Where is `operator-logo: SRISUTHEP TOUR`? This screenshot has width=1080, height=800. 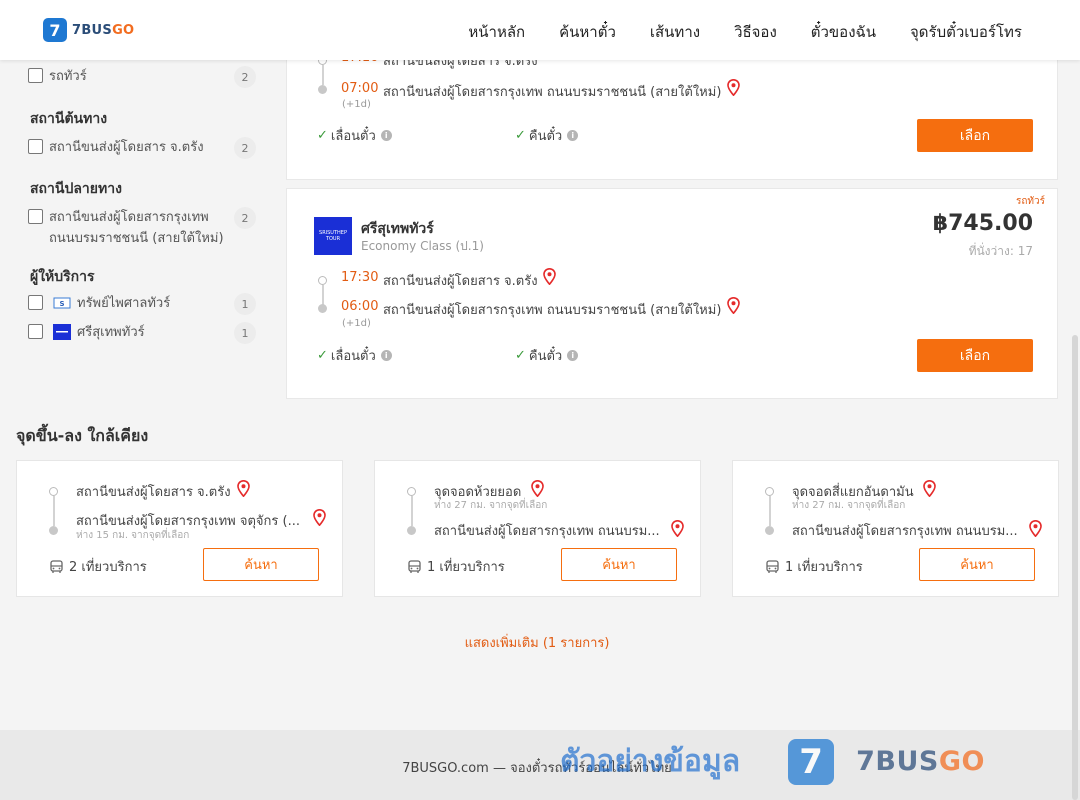 operator-logo: SRISUTHEP TOUR is located at coordinates (333, 236).